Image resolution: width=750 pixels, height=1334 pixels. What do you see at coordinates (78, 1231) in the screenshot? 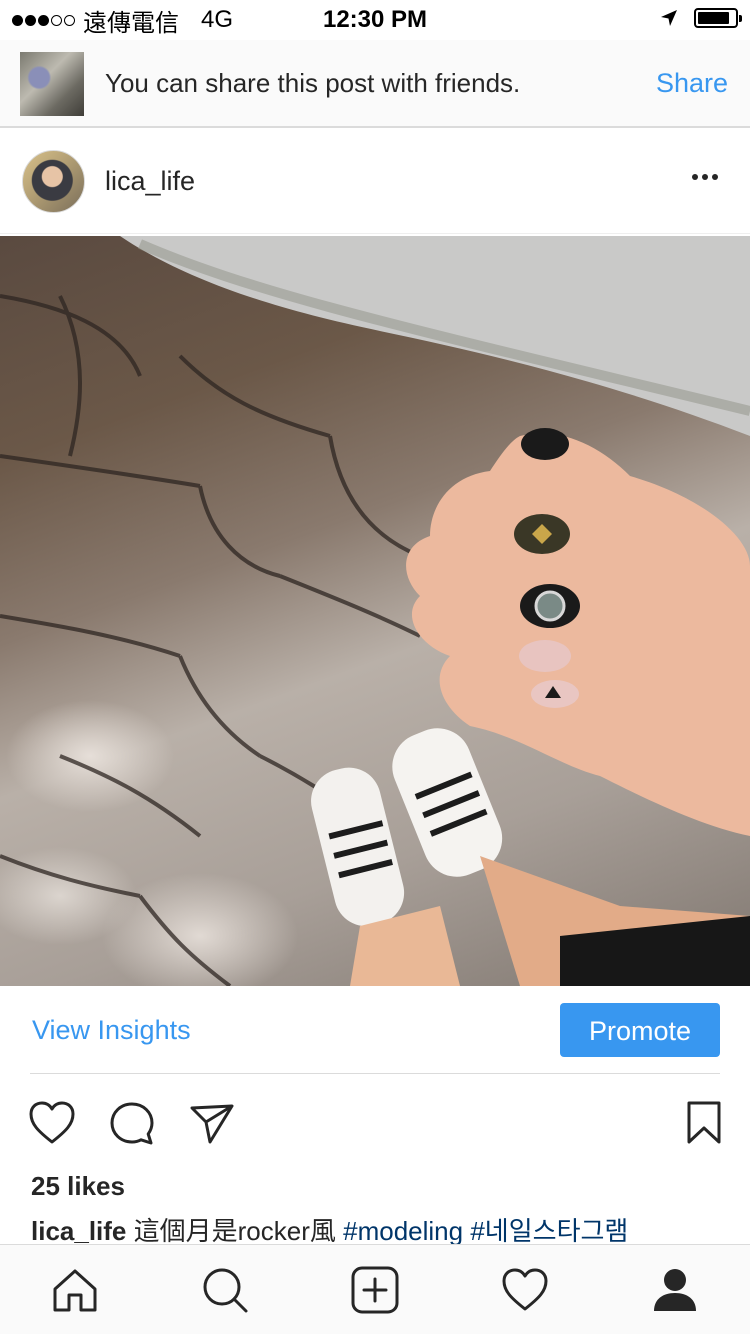
I see `caption-username: lica_life` at bounding box center [78, 1231].